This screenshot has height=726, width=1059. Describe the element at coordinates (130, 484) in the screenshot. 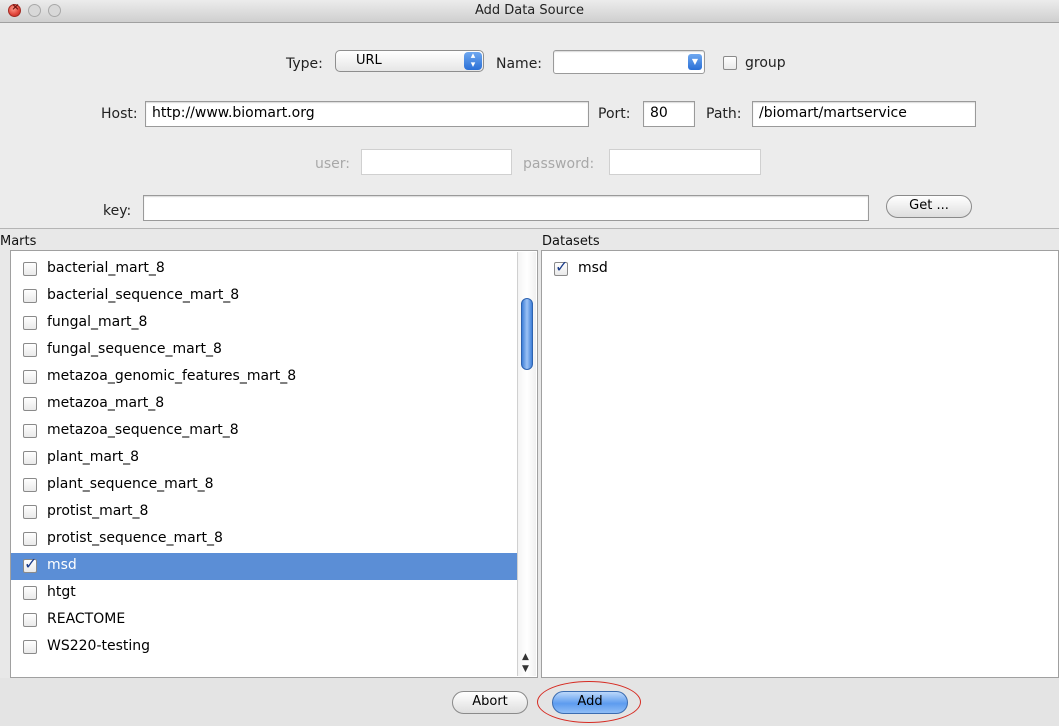

I see `item-label: plant_sequence_mart_8` at that location.